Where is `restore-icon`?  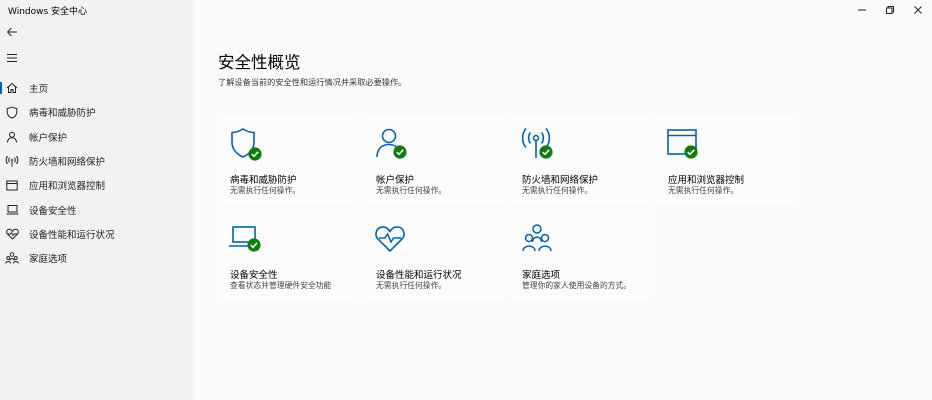
restore-icon is located at coordinates (890, 10).